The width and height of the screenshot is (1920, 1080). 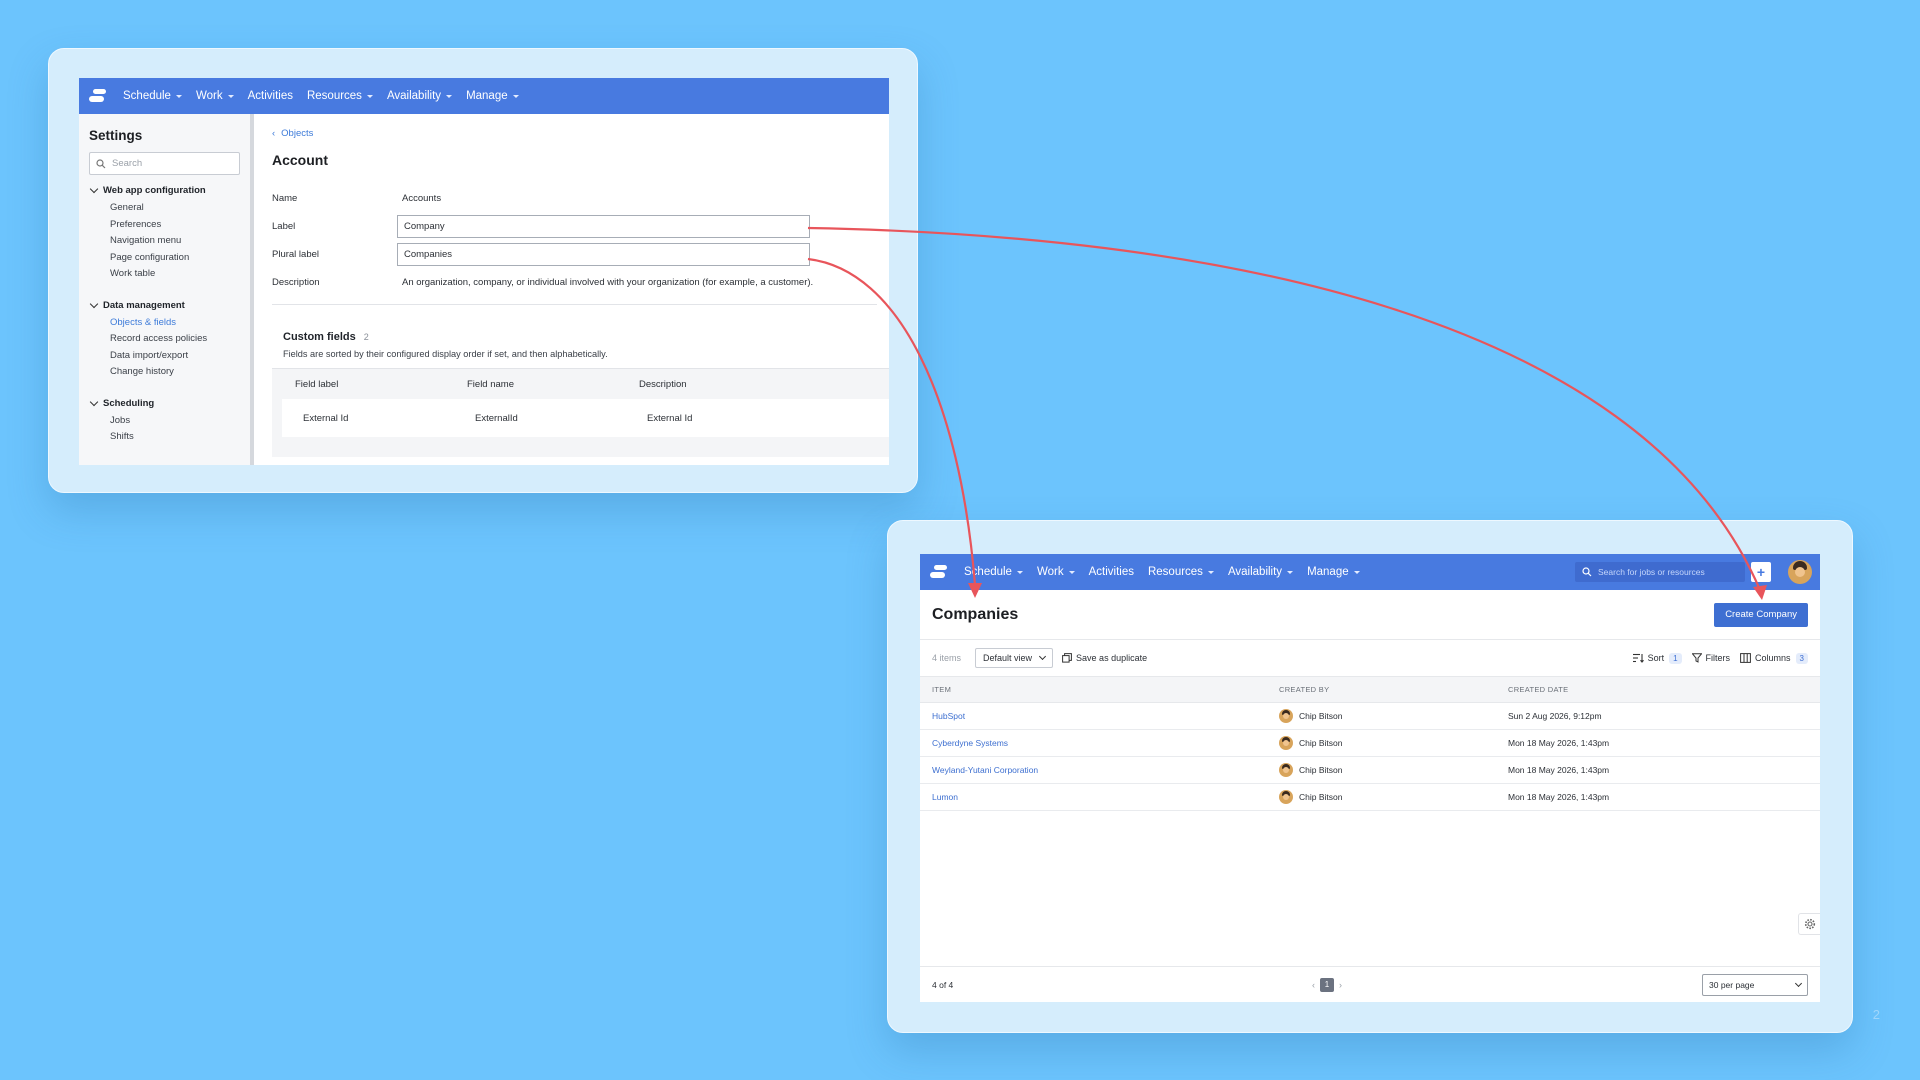 What do you see at coordinates (116, 135) in the screenshot?
I see `sidebar-title: Settings` at bounding box center [116, 135].